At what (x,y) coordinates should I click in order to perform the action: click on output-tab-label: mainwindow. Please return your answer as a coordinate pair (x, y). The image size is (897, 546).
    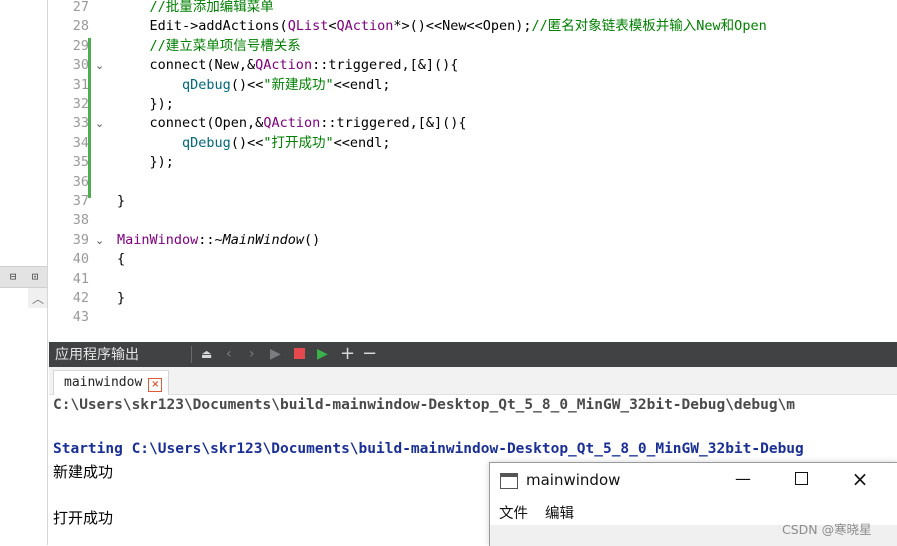
    Looking at the image, I should click on (103, 382).